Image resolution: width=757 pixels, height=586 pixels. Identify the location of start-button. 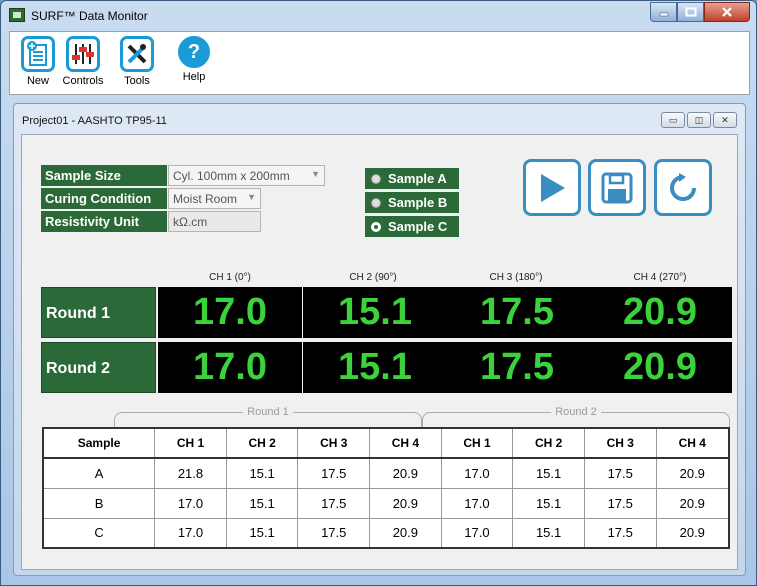
(552, 187).